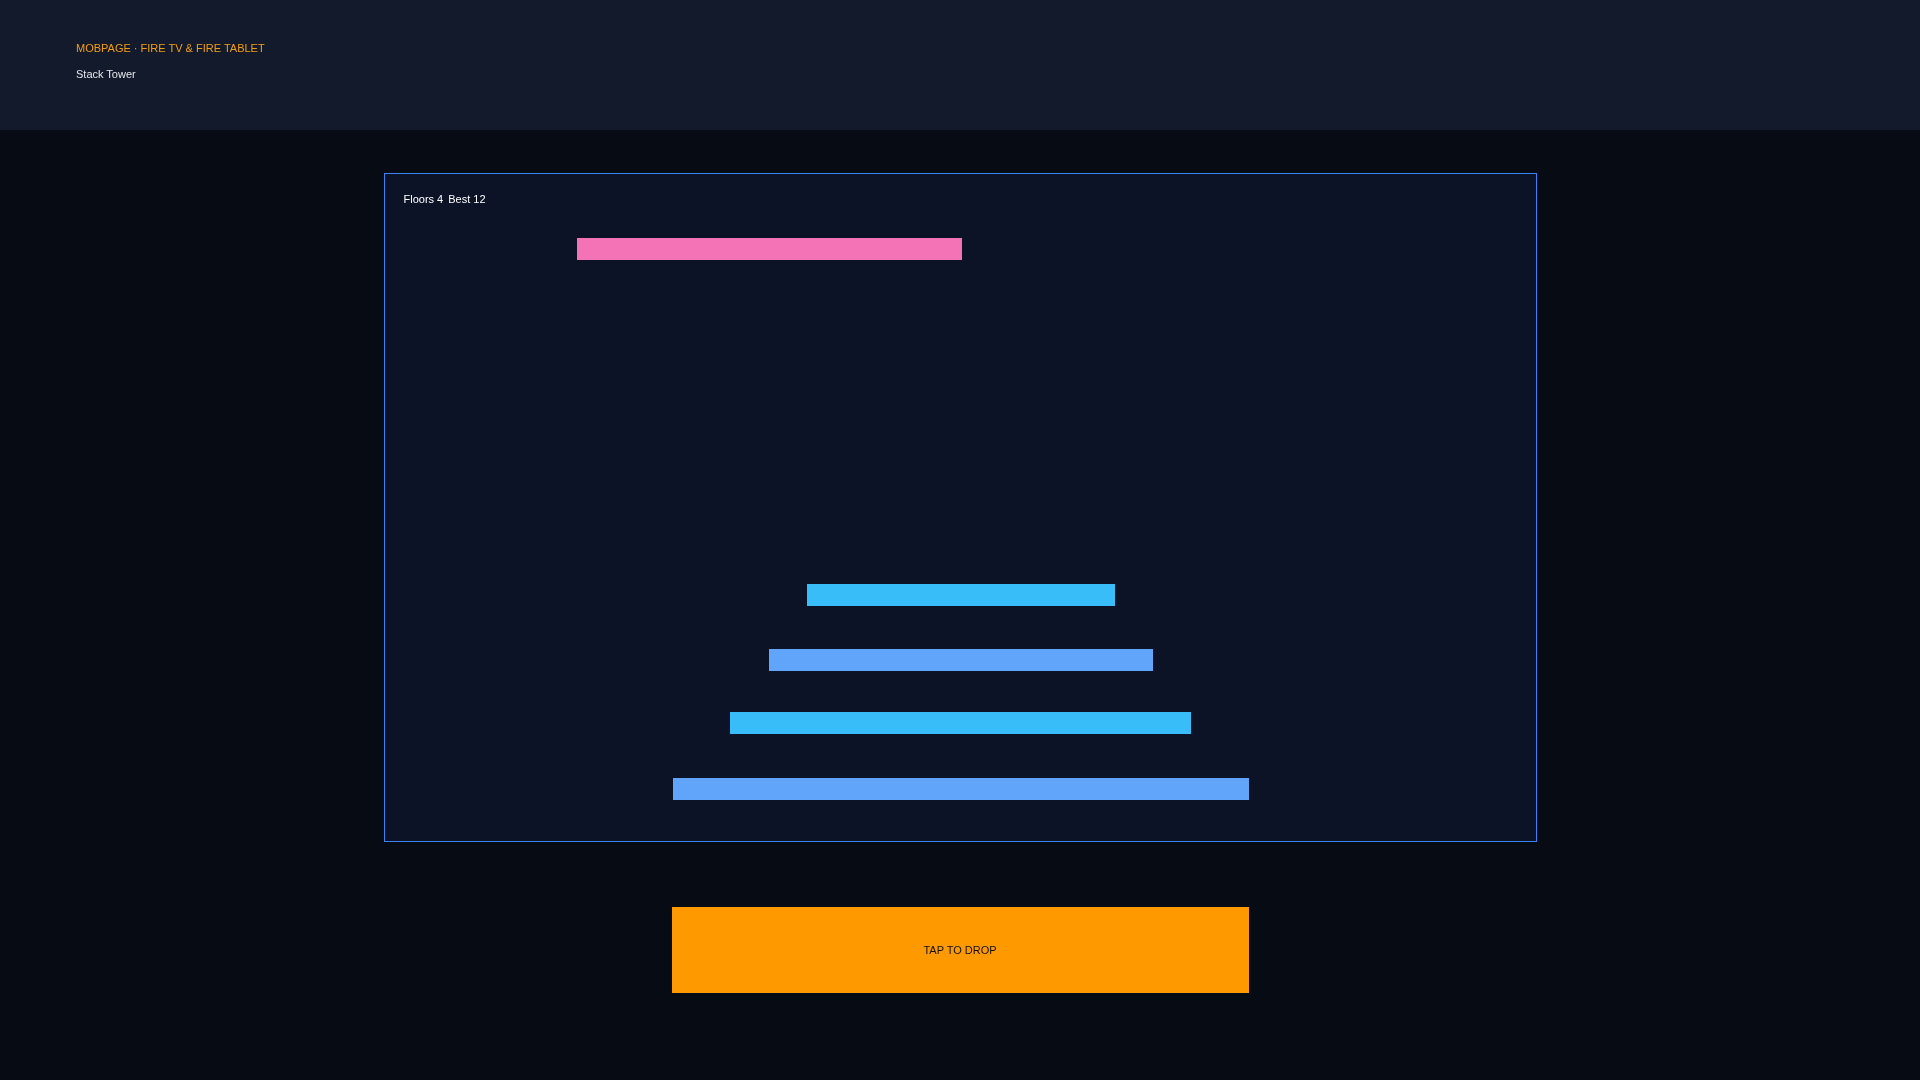 The image size is (1920, 1080). Describe the element at coordinates (170, 48) in the screenshot. I see `brand-label: MOBPAGE · FIRE TV & FIRE TABLET` at that location.